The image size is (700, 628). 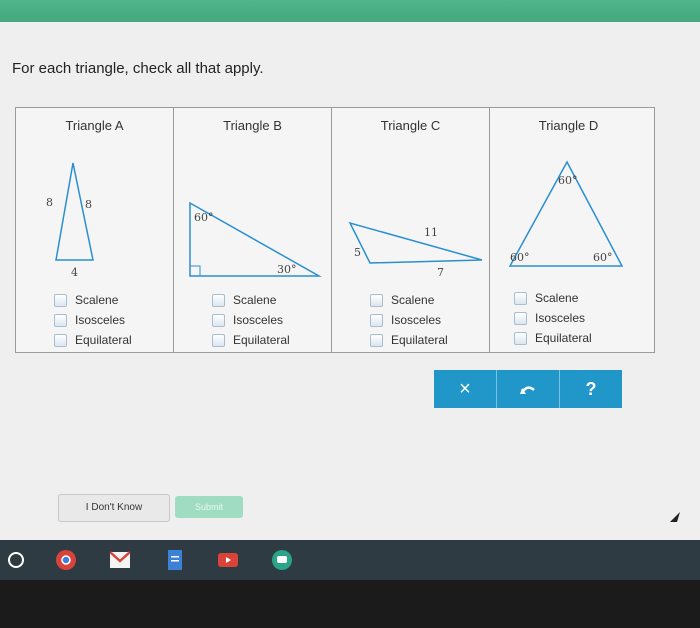 I want to click on triangle-a-option-isosceles: Isosceles, so click(x=93, y=320).